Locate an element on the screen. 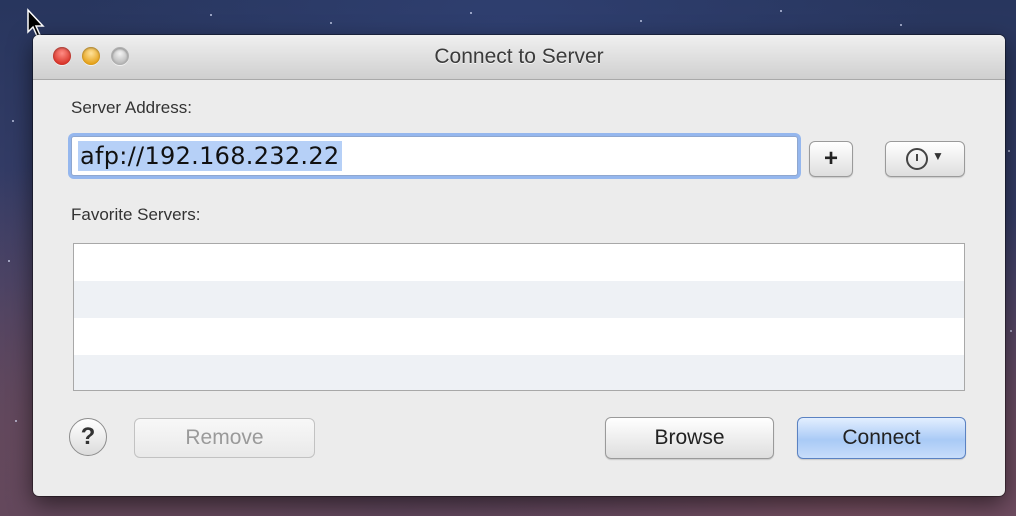 The image size is (1016, 516). server-address-label: Server Address: is located at coordinates (131, 107).